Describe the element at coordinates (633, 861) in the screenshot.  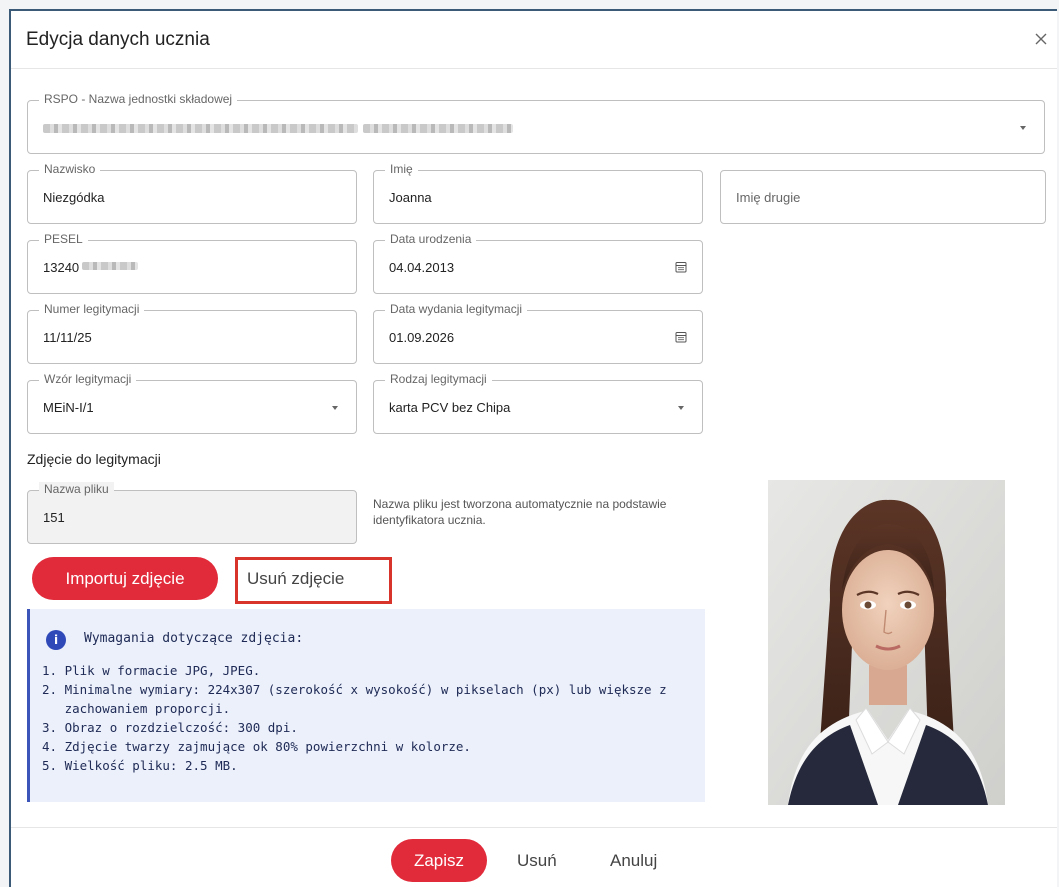
I see `cancel-button: Anuluj` at that location.